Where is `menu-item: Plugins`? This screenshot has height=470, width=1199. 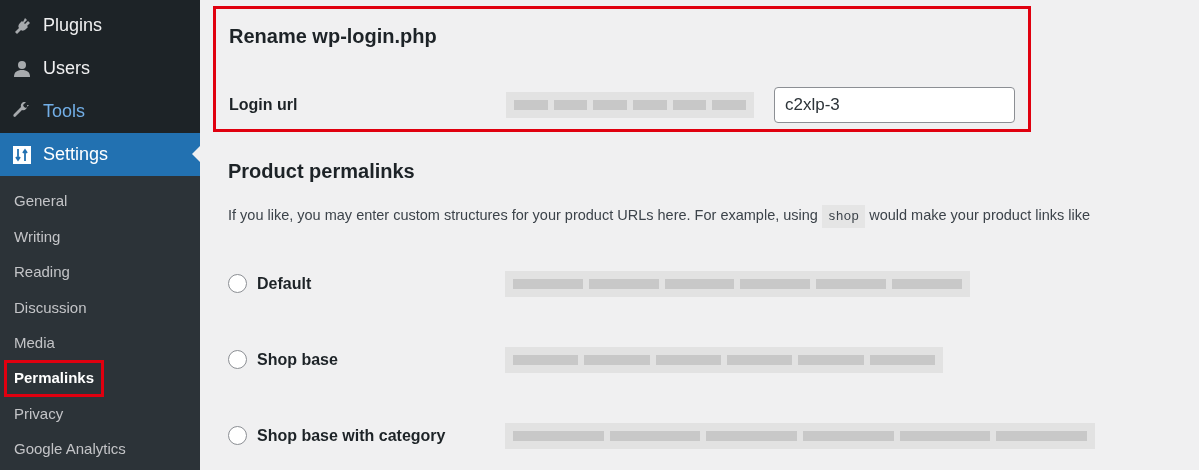 menu-item: Plugins is located at coordinates (100, 25).